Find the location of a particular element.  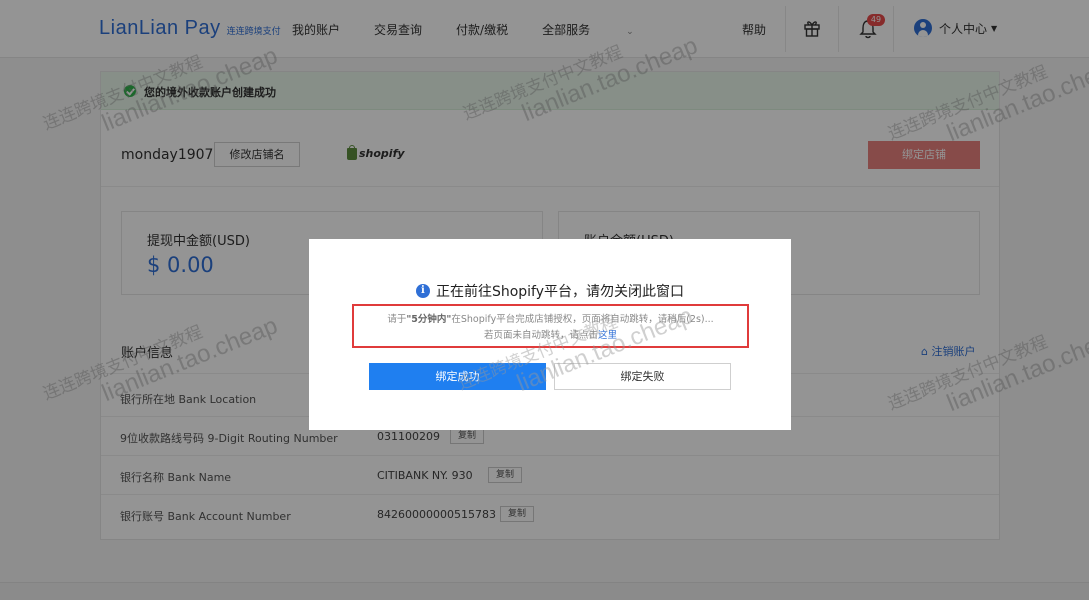

notice-line2-text: 若页面未自动跳转，请点击 is located at coordinates (540, 335).